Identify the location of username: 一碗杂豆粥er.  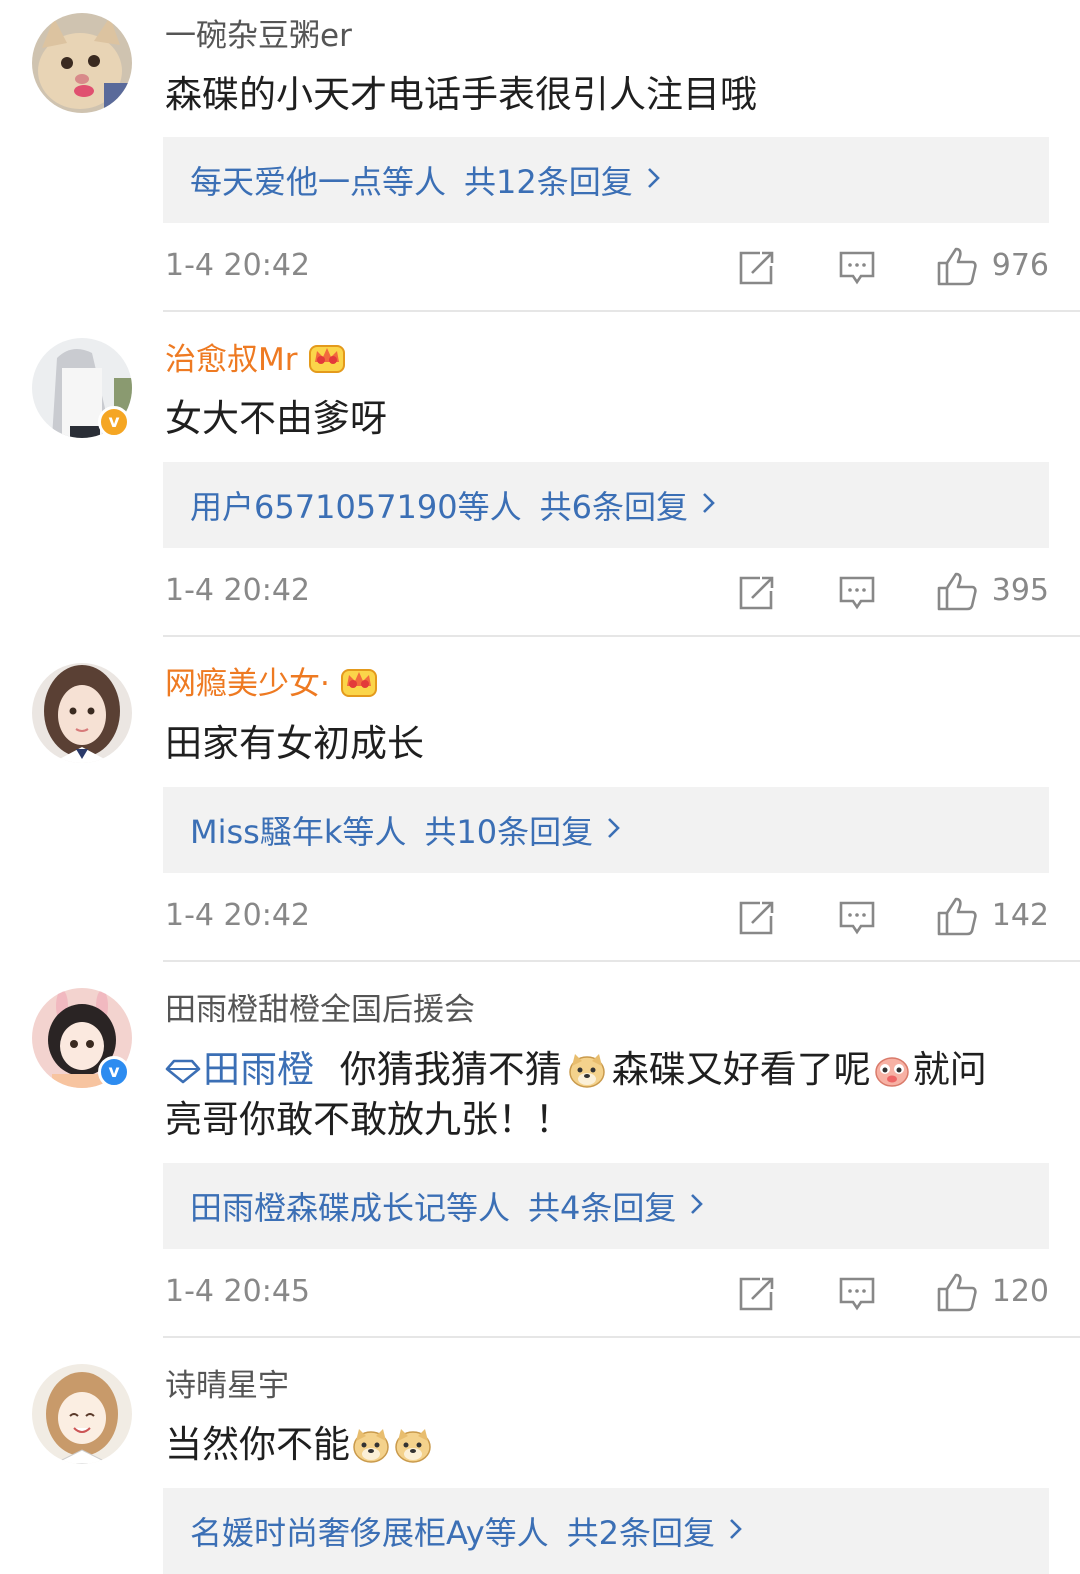
(258, 36).